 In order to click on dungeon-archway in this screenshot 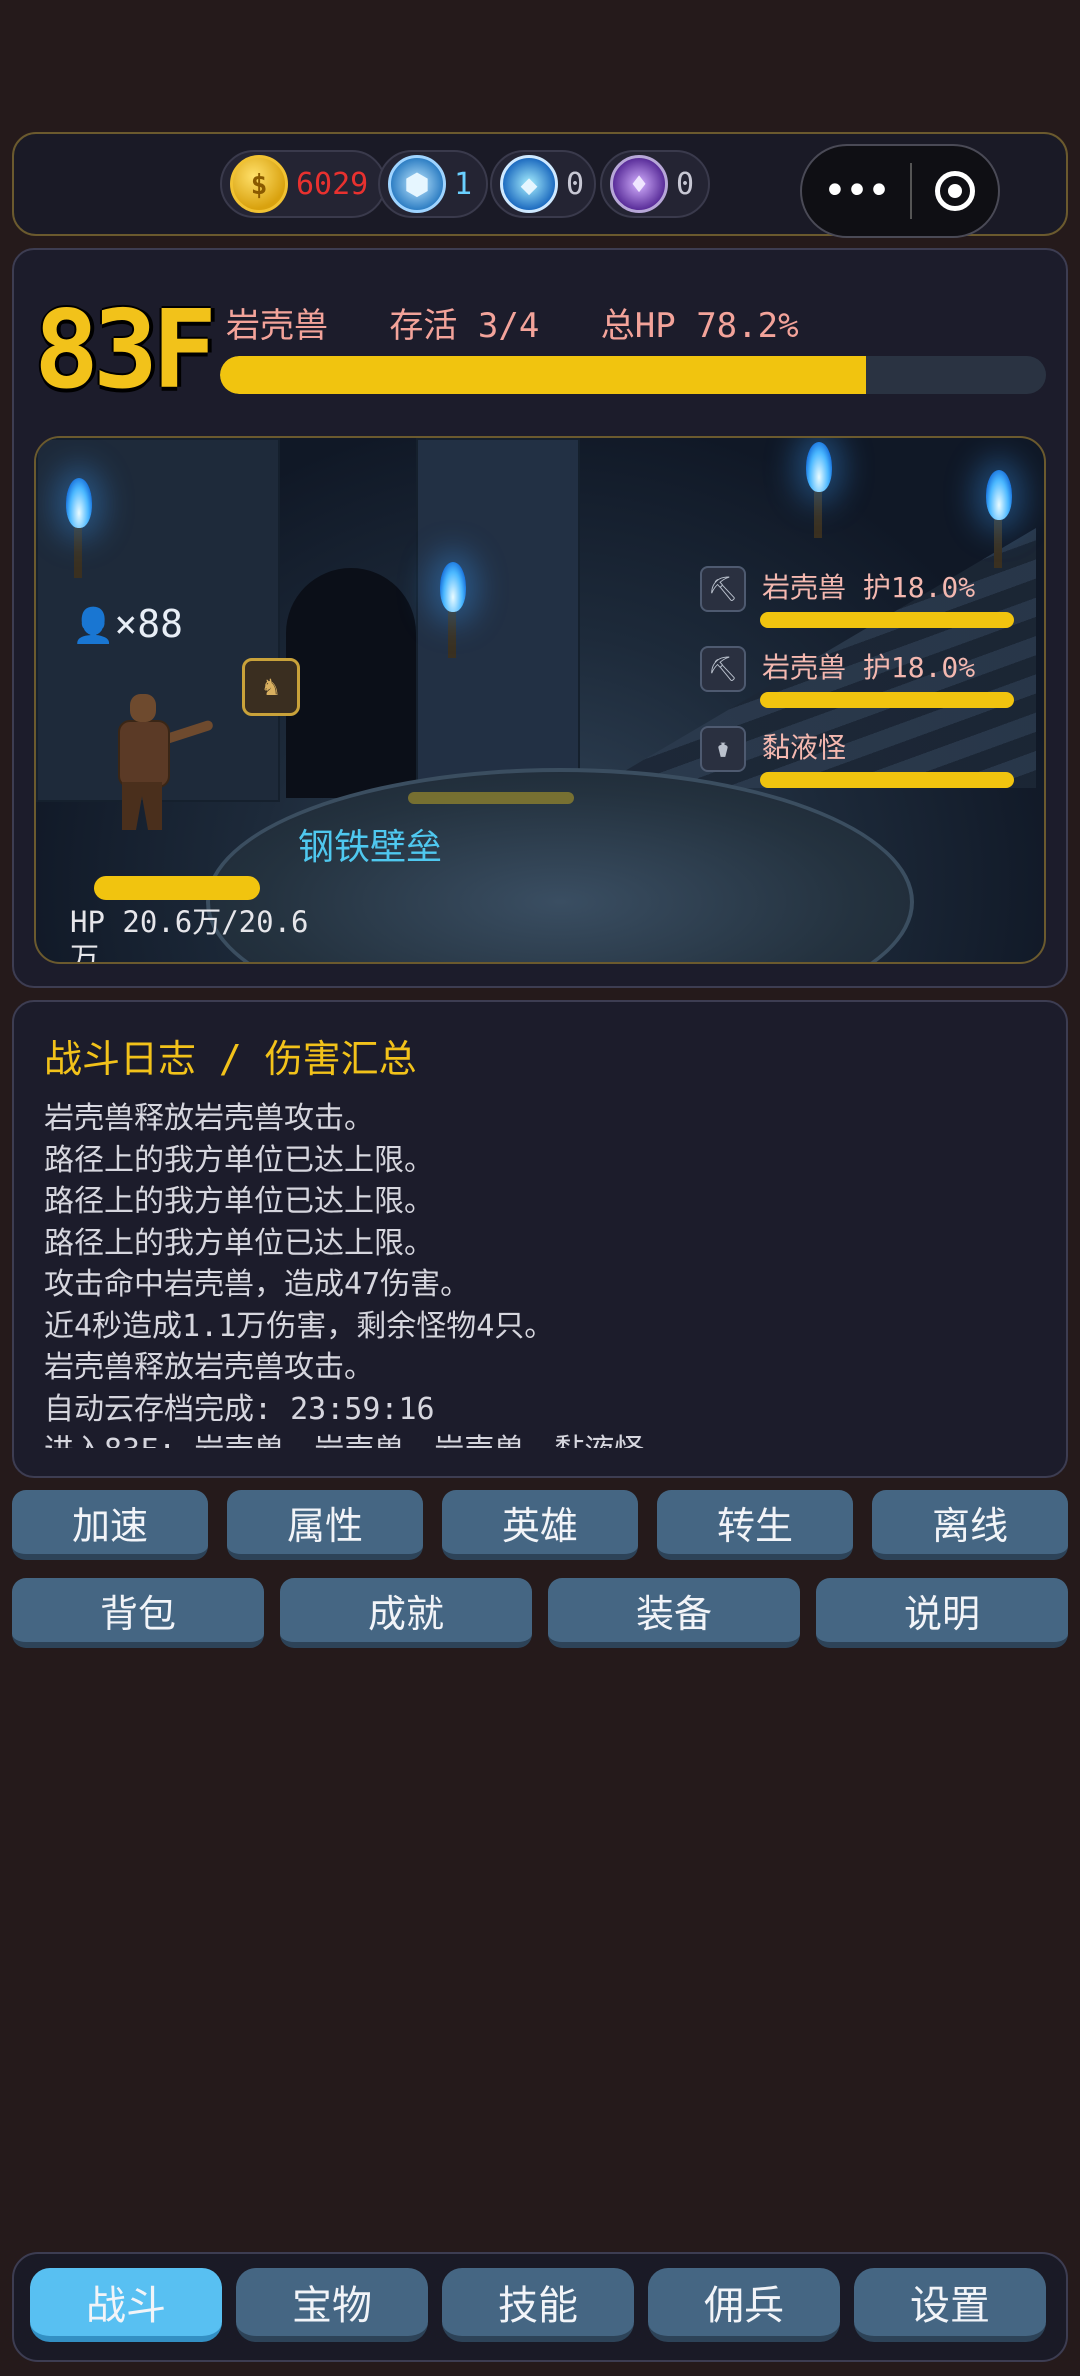, I will do `click(351, 683)`.